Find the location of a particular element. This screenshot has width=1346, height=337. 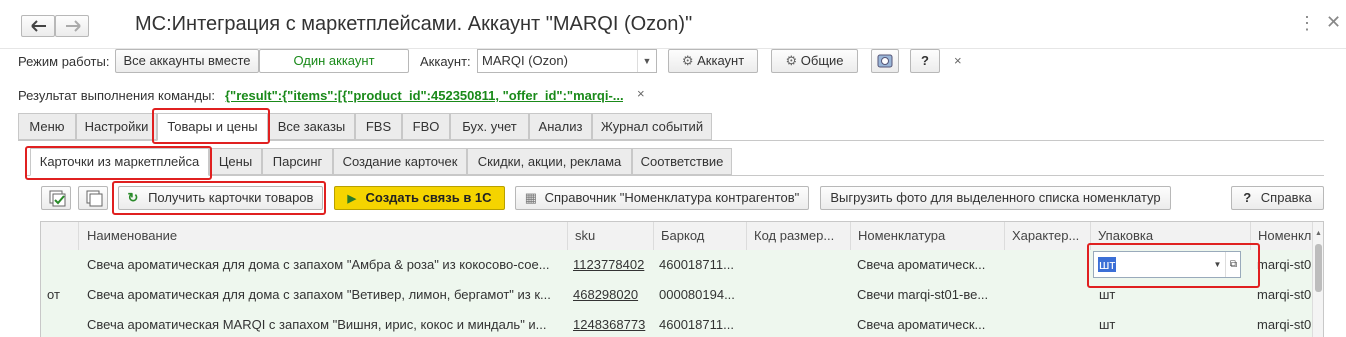

camera-icon is located at coordinates (885, 61).